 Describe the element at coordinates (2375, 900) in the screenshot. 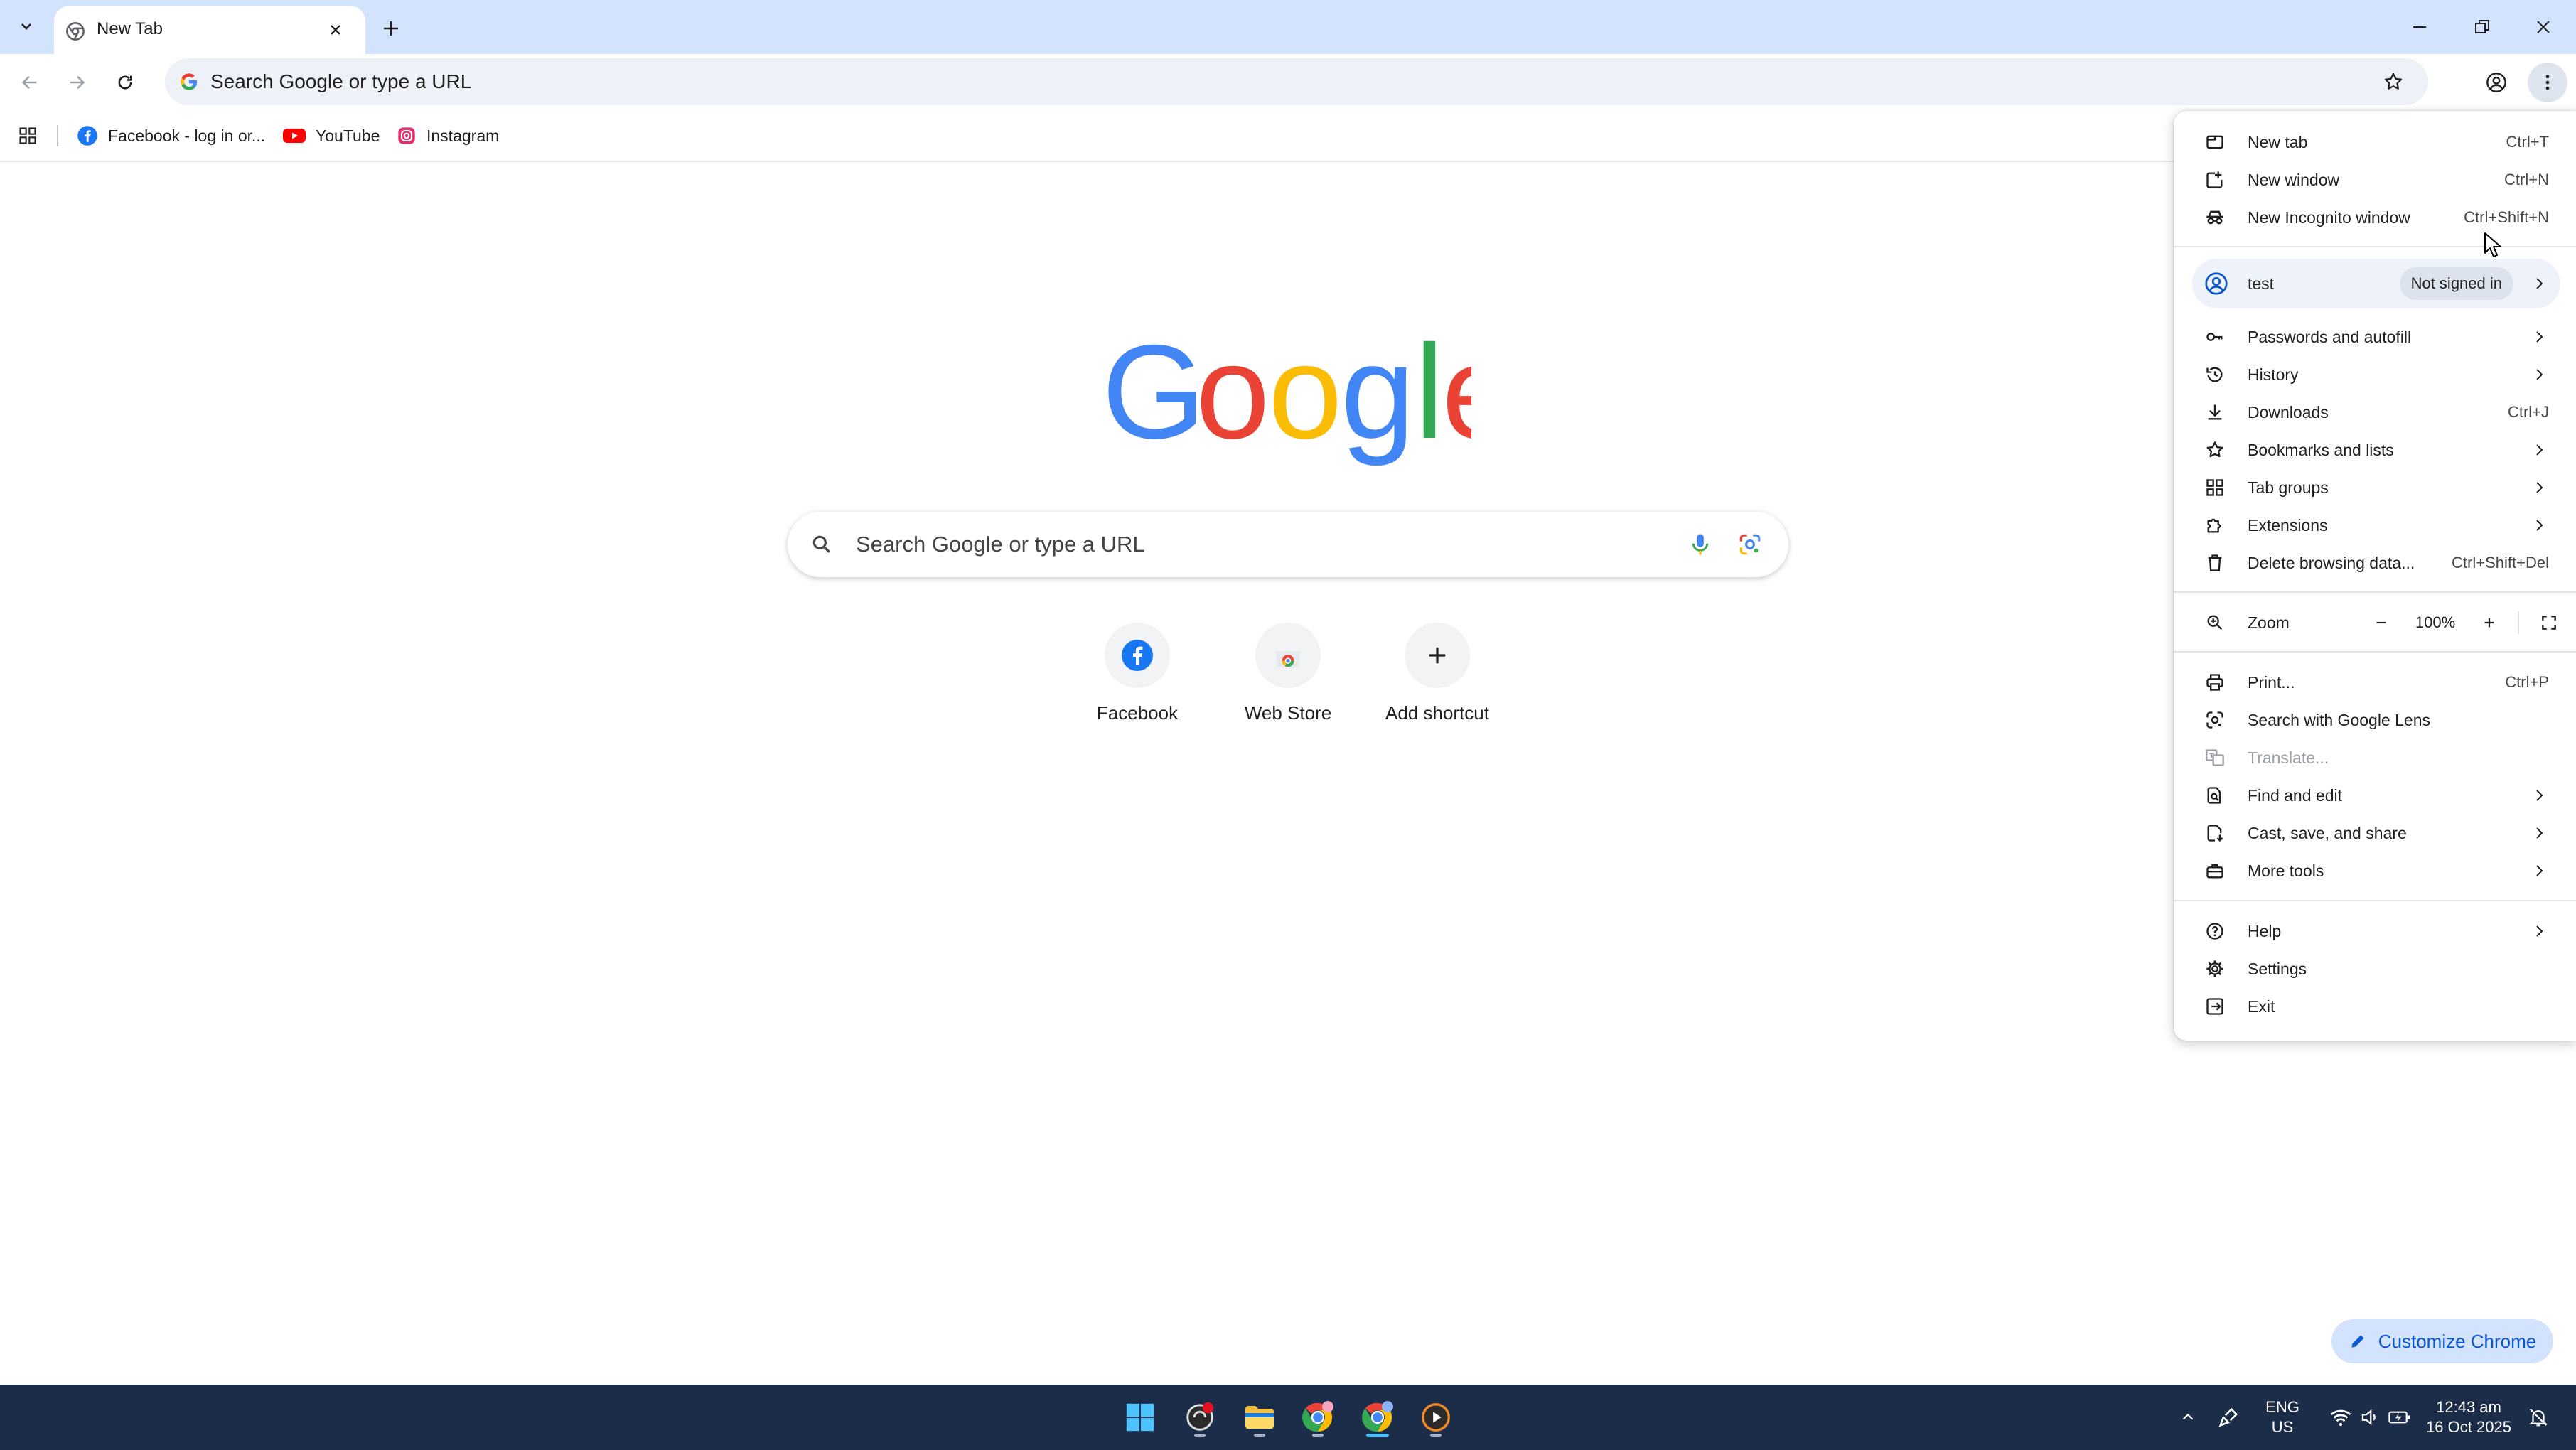

I see `menu-separator` at that location.